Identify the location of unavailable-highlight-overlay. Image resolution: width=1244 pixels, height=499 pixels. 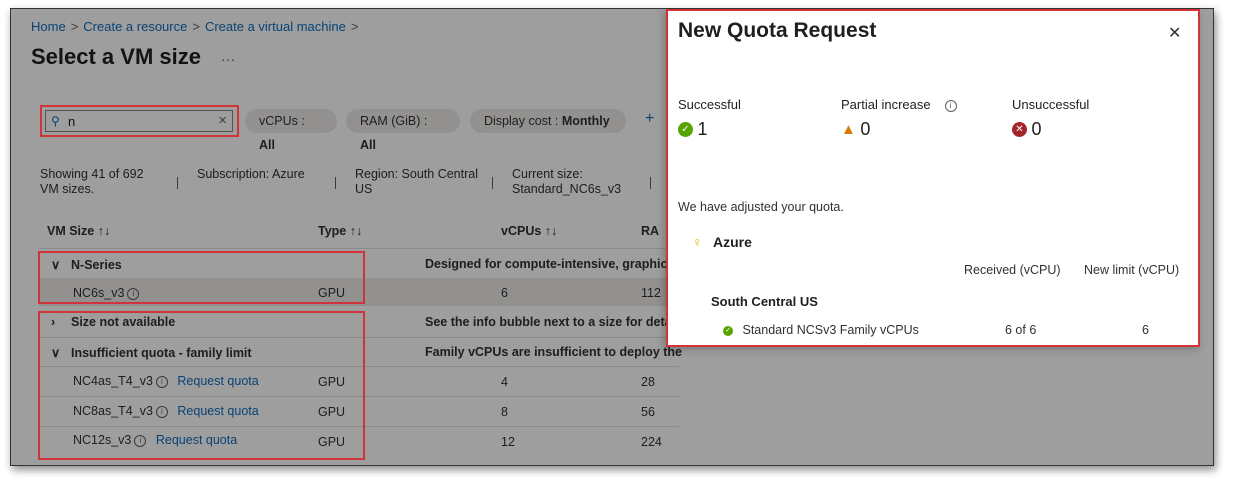
(201, 385).